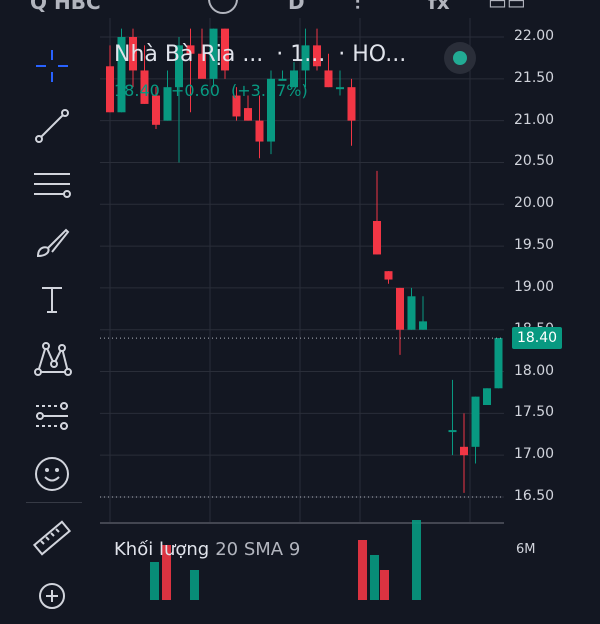  I want to click on top-toolbar: Q HBC D ⫶ fx ▭▭, so click(300, 9).